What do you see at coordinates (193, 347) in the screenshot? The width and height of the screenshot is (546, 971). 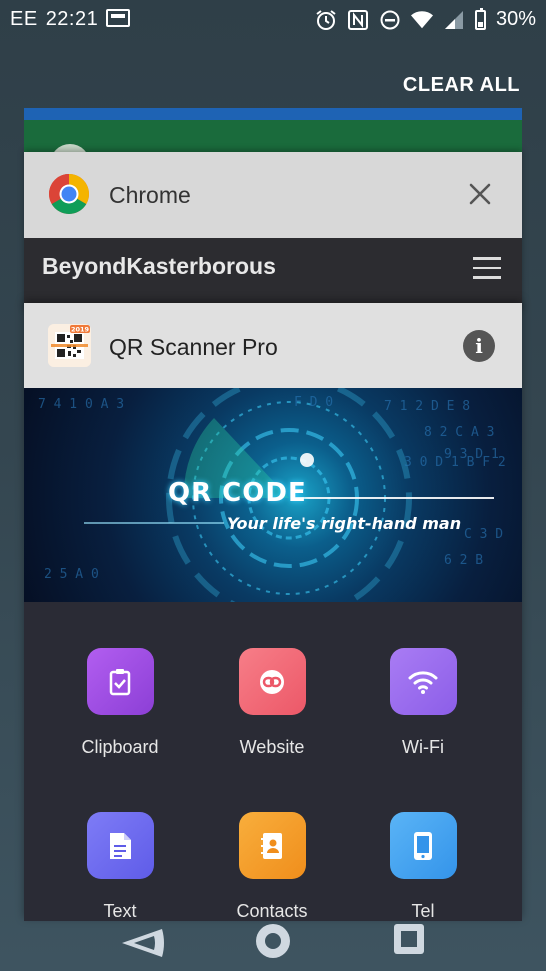 I see `qr-card-title: QR Scanner Pro` at bounding box center [193, 347].